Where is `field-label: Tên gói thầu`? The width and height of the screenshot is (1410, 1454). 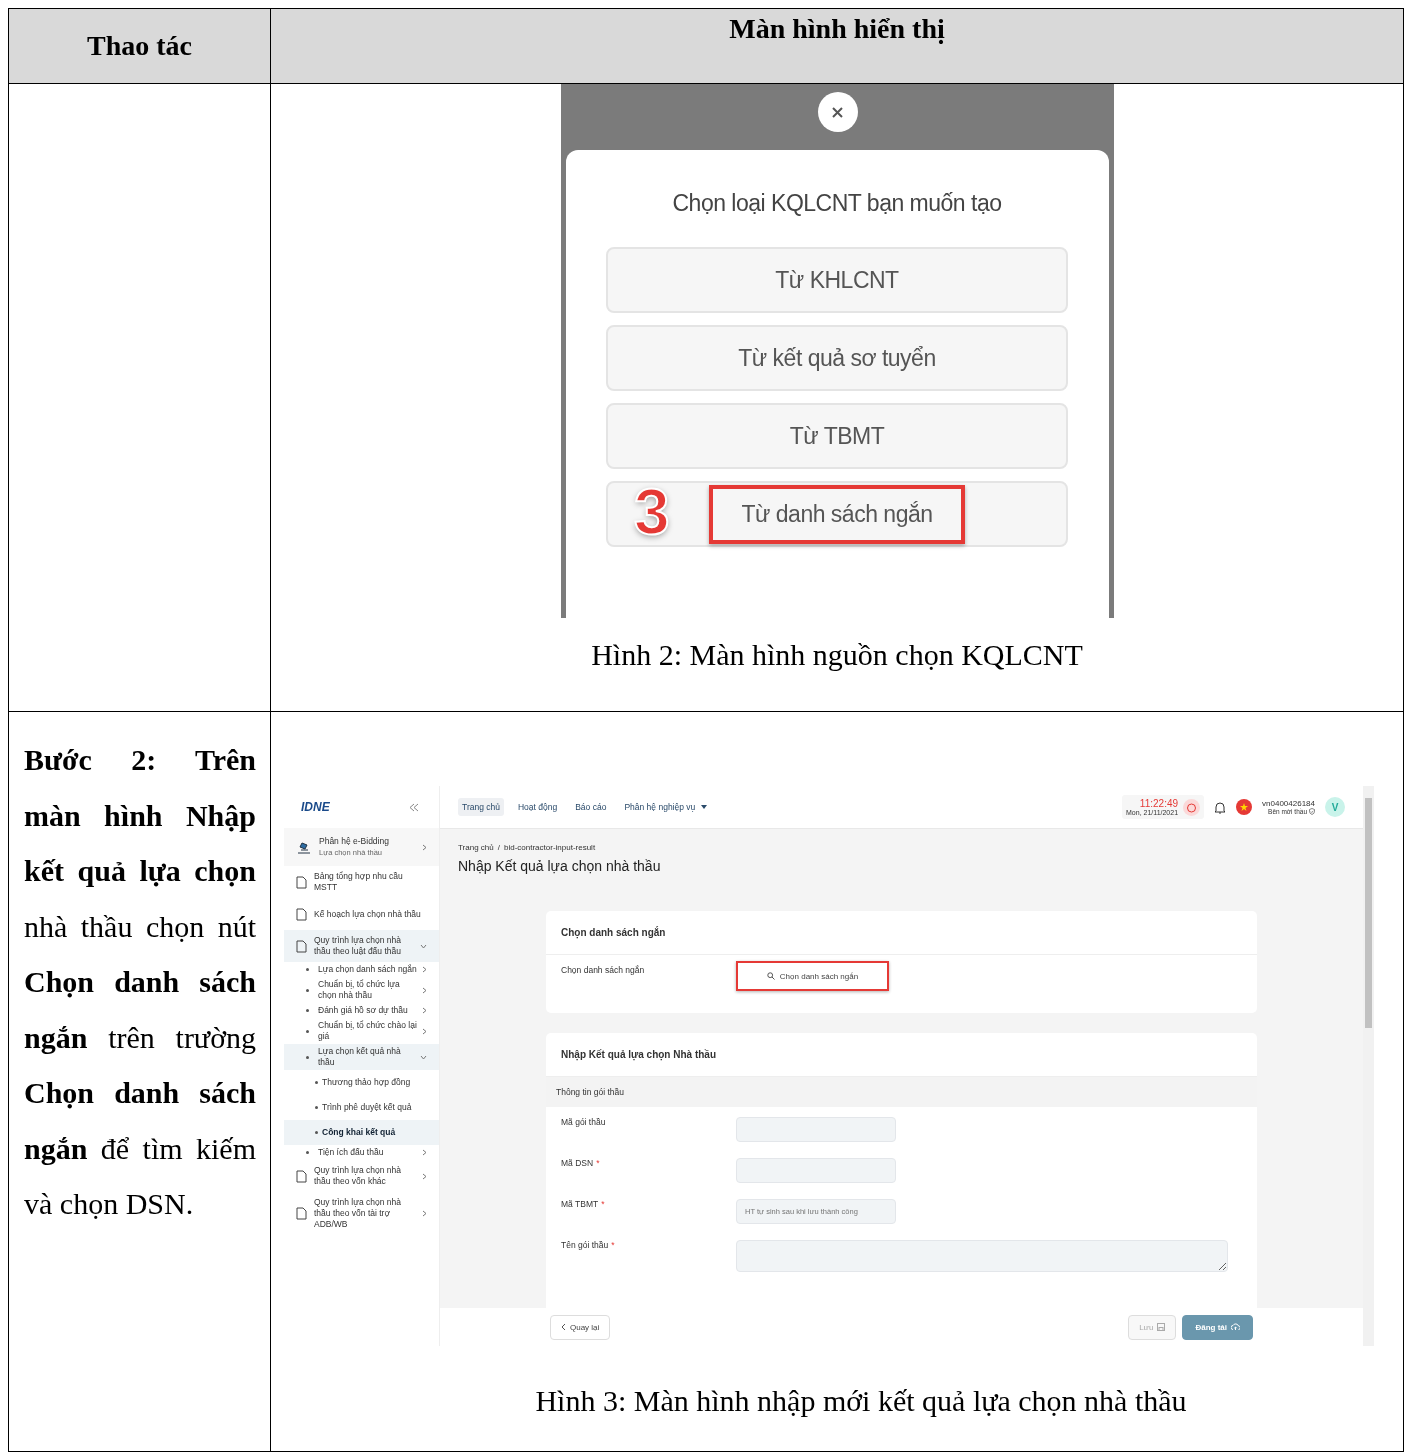
field-label: Tên gói thầu is located at coordinates (585, 1246).